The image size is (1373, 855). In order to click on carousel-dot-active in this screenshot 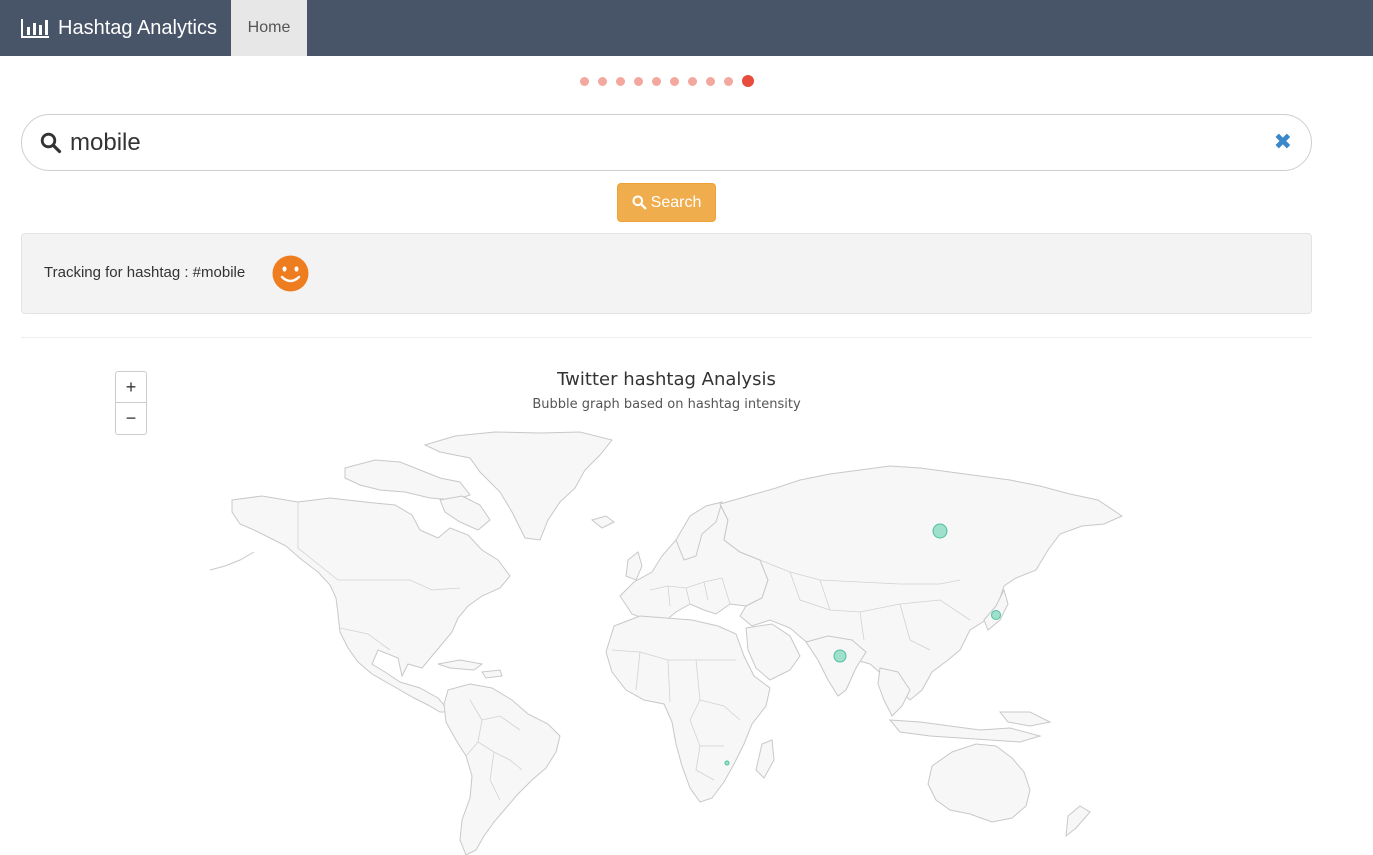, I will do `click(748, 81)`.